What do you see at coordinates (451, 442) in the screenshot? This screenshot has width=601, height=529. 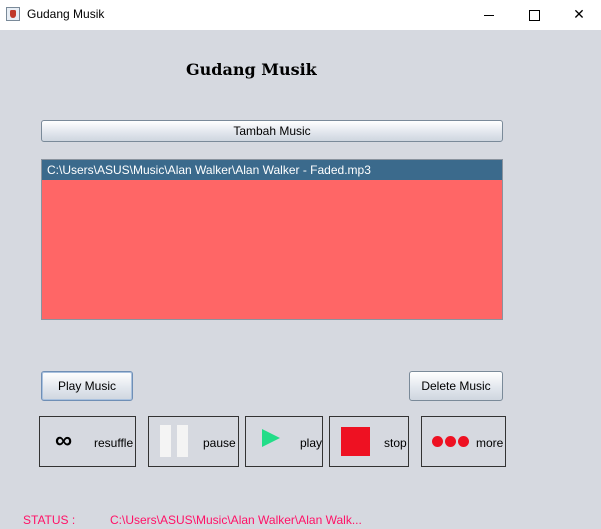 I see `more-icon` at bounding box center [451, 442].